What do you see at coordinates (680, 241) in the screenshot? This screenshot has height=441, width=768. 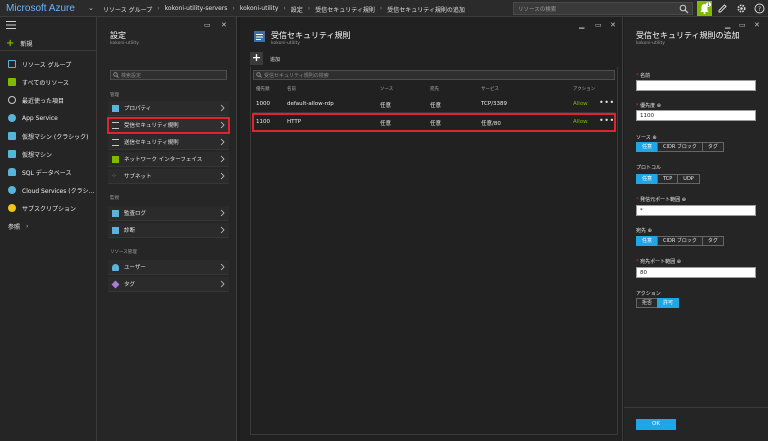 I see `destination-option-cidr: CIDR ブロック` at bounding box center [680, 241].